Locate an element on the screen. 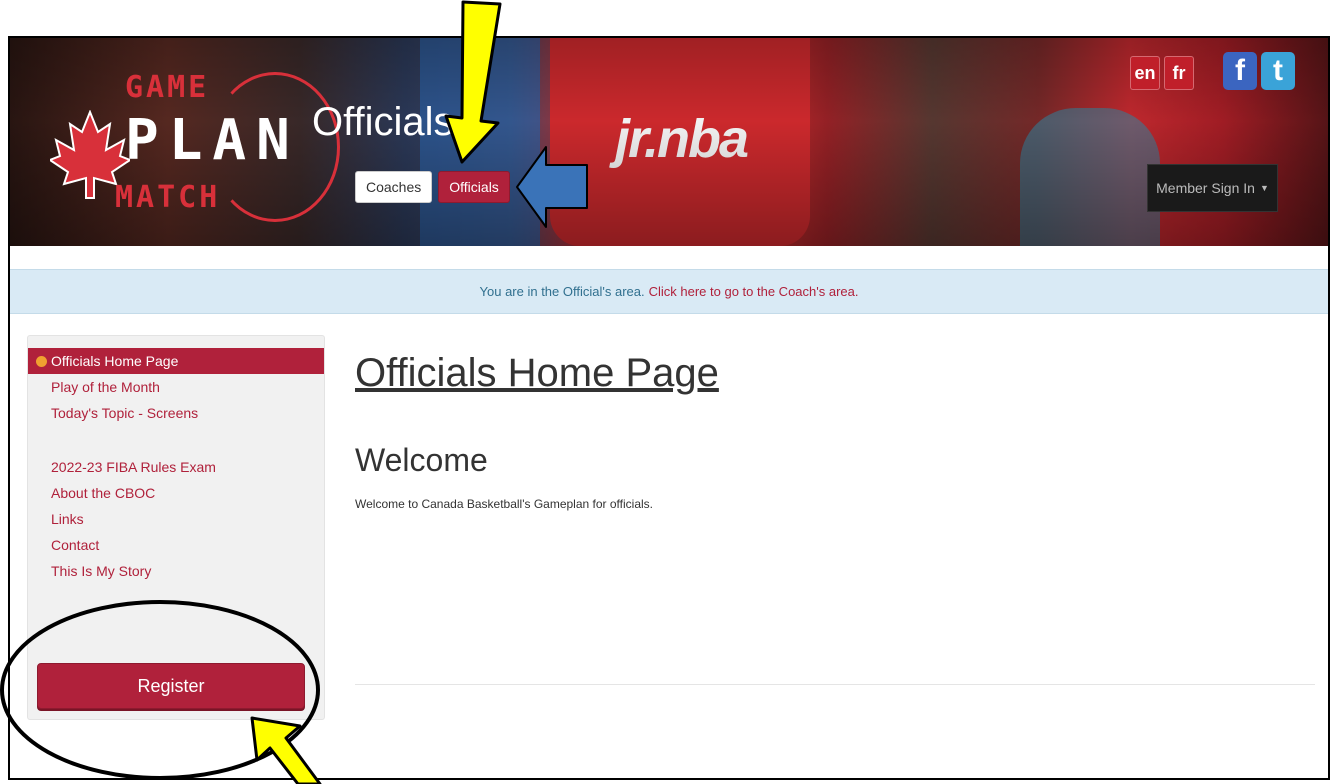  language-en-button: en is located at coordinates (1145, 73).